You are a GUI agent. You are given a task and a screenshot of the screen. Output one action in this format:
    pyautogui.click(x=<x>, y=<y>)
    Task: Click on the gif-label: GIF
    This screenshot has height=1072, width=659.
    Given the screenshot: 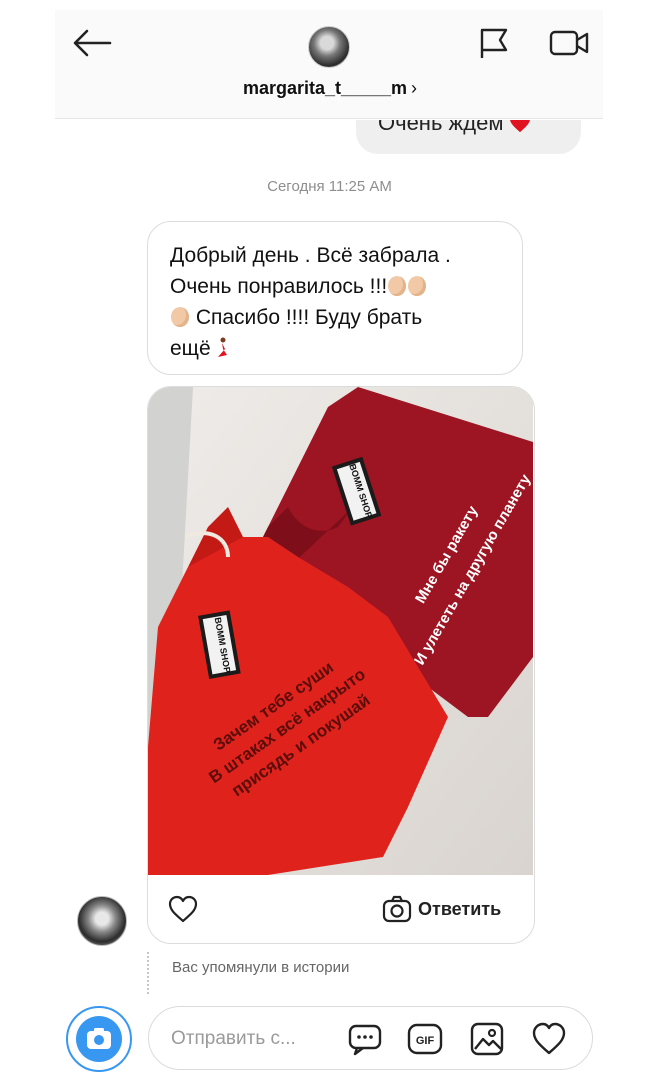 What is the action you would take?
    pyautogui.click(x=425, y=1041)
    